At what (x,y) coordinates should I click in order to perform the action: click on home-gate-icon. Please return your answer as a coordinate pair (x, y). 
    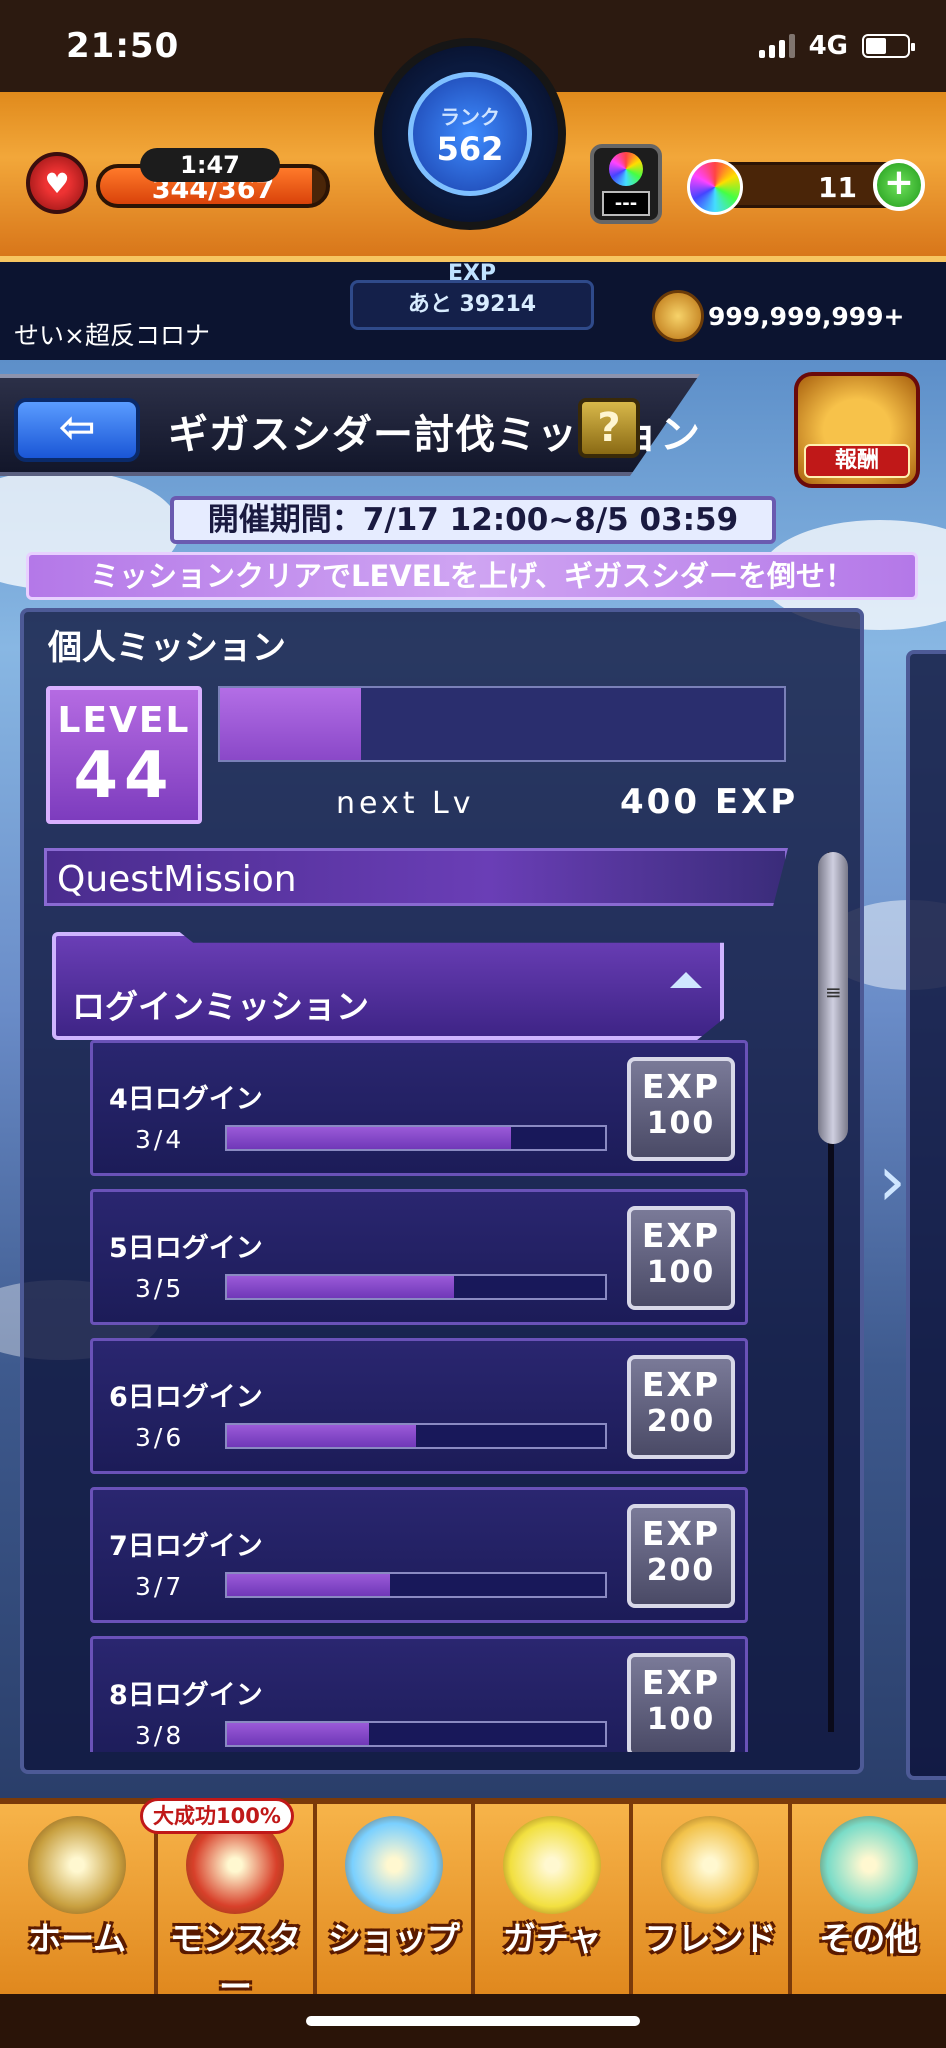
    Looking at the image, I should click on (77, 1865).